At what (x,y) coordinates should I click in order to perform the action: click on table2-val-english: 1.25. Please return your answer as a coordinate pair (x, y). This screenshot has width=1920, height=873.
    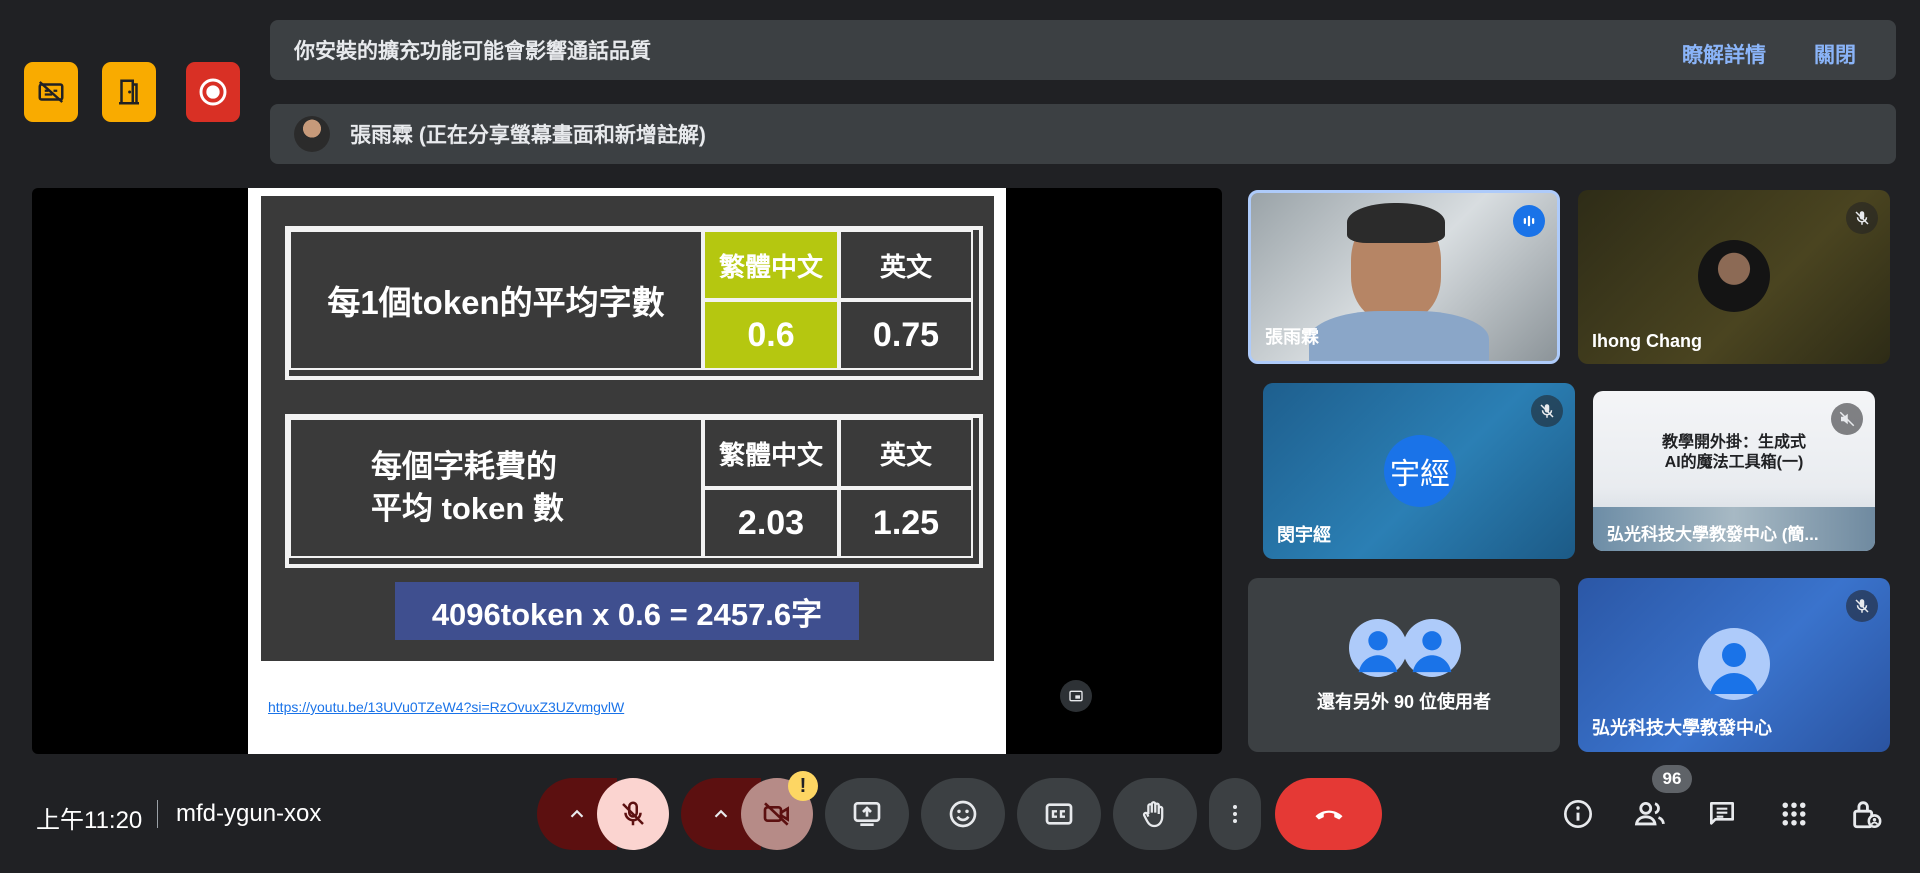
    Looking at the image, I should click on (906, 523).